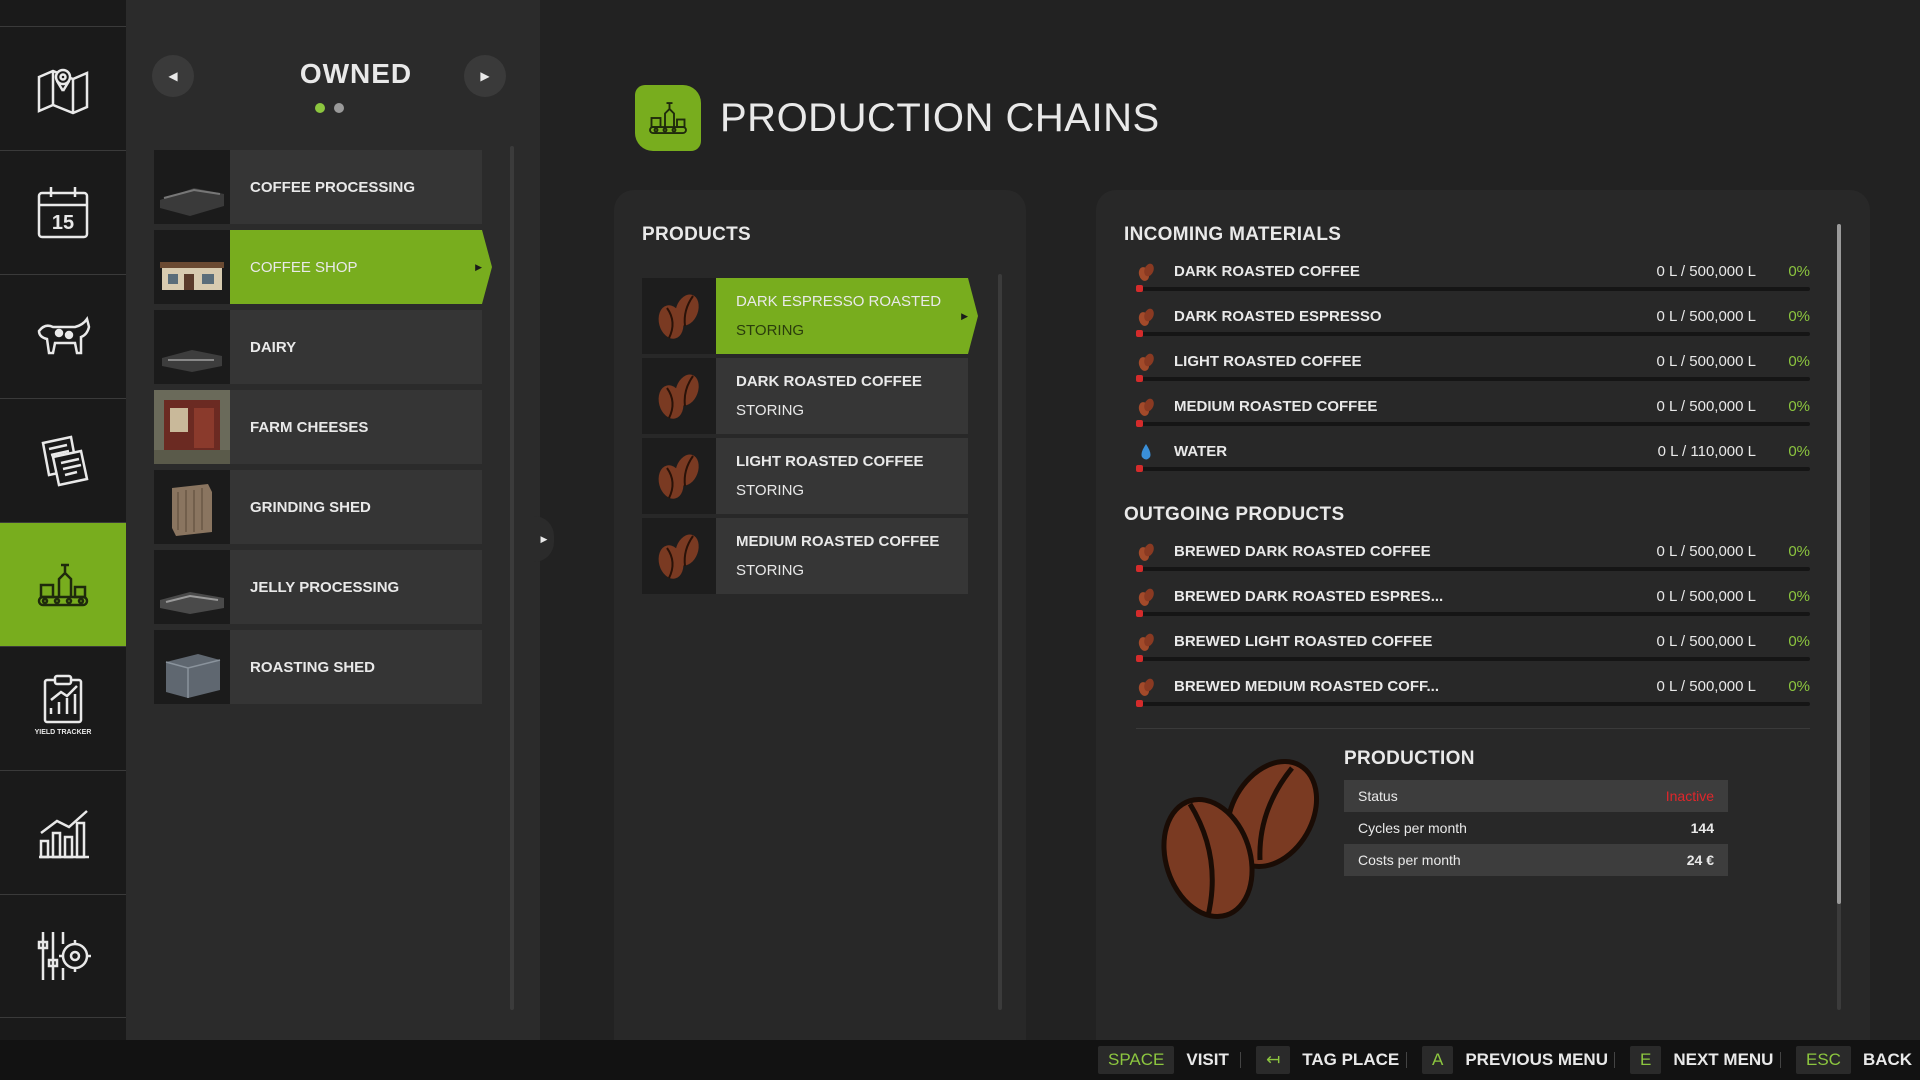  I want to click on rail-item-settings, so click(63, 956).